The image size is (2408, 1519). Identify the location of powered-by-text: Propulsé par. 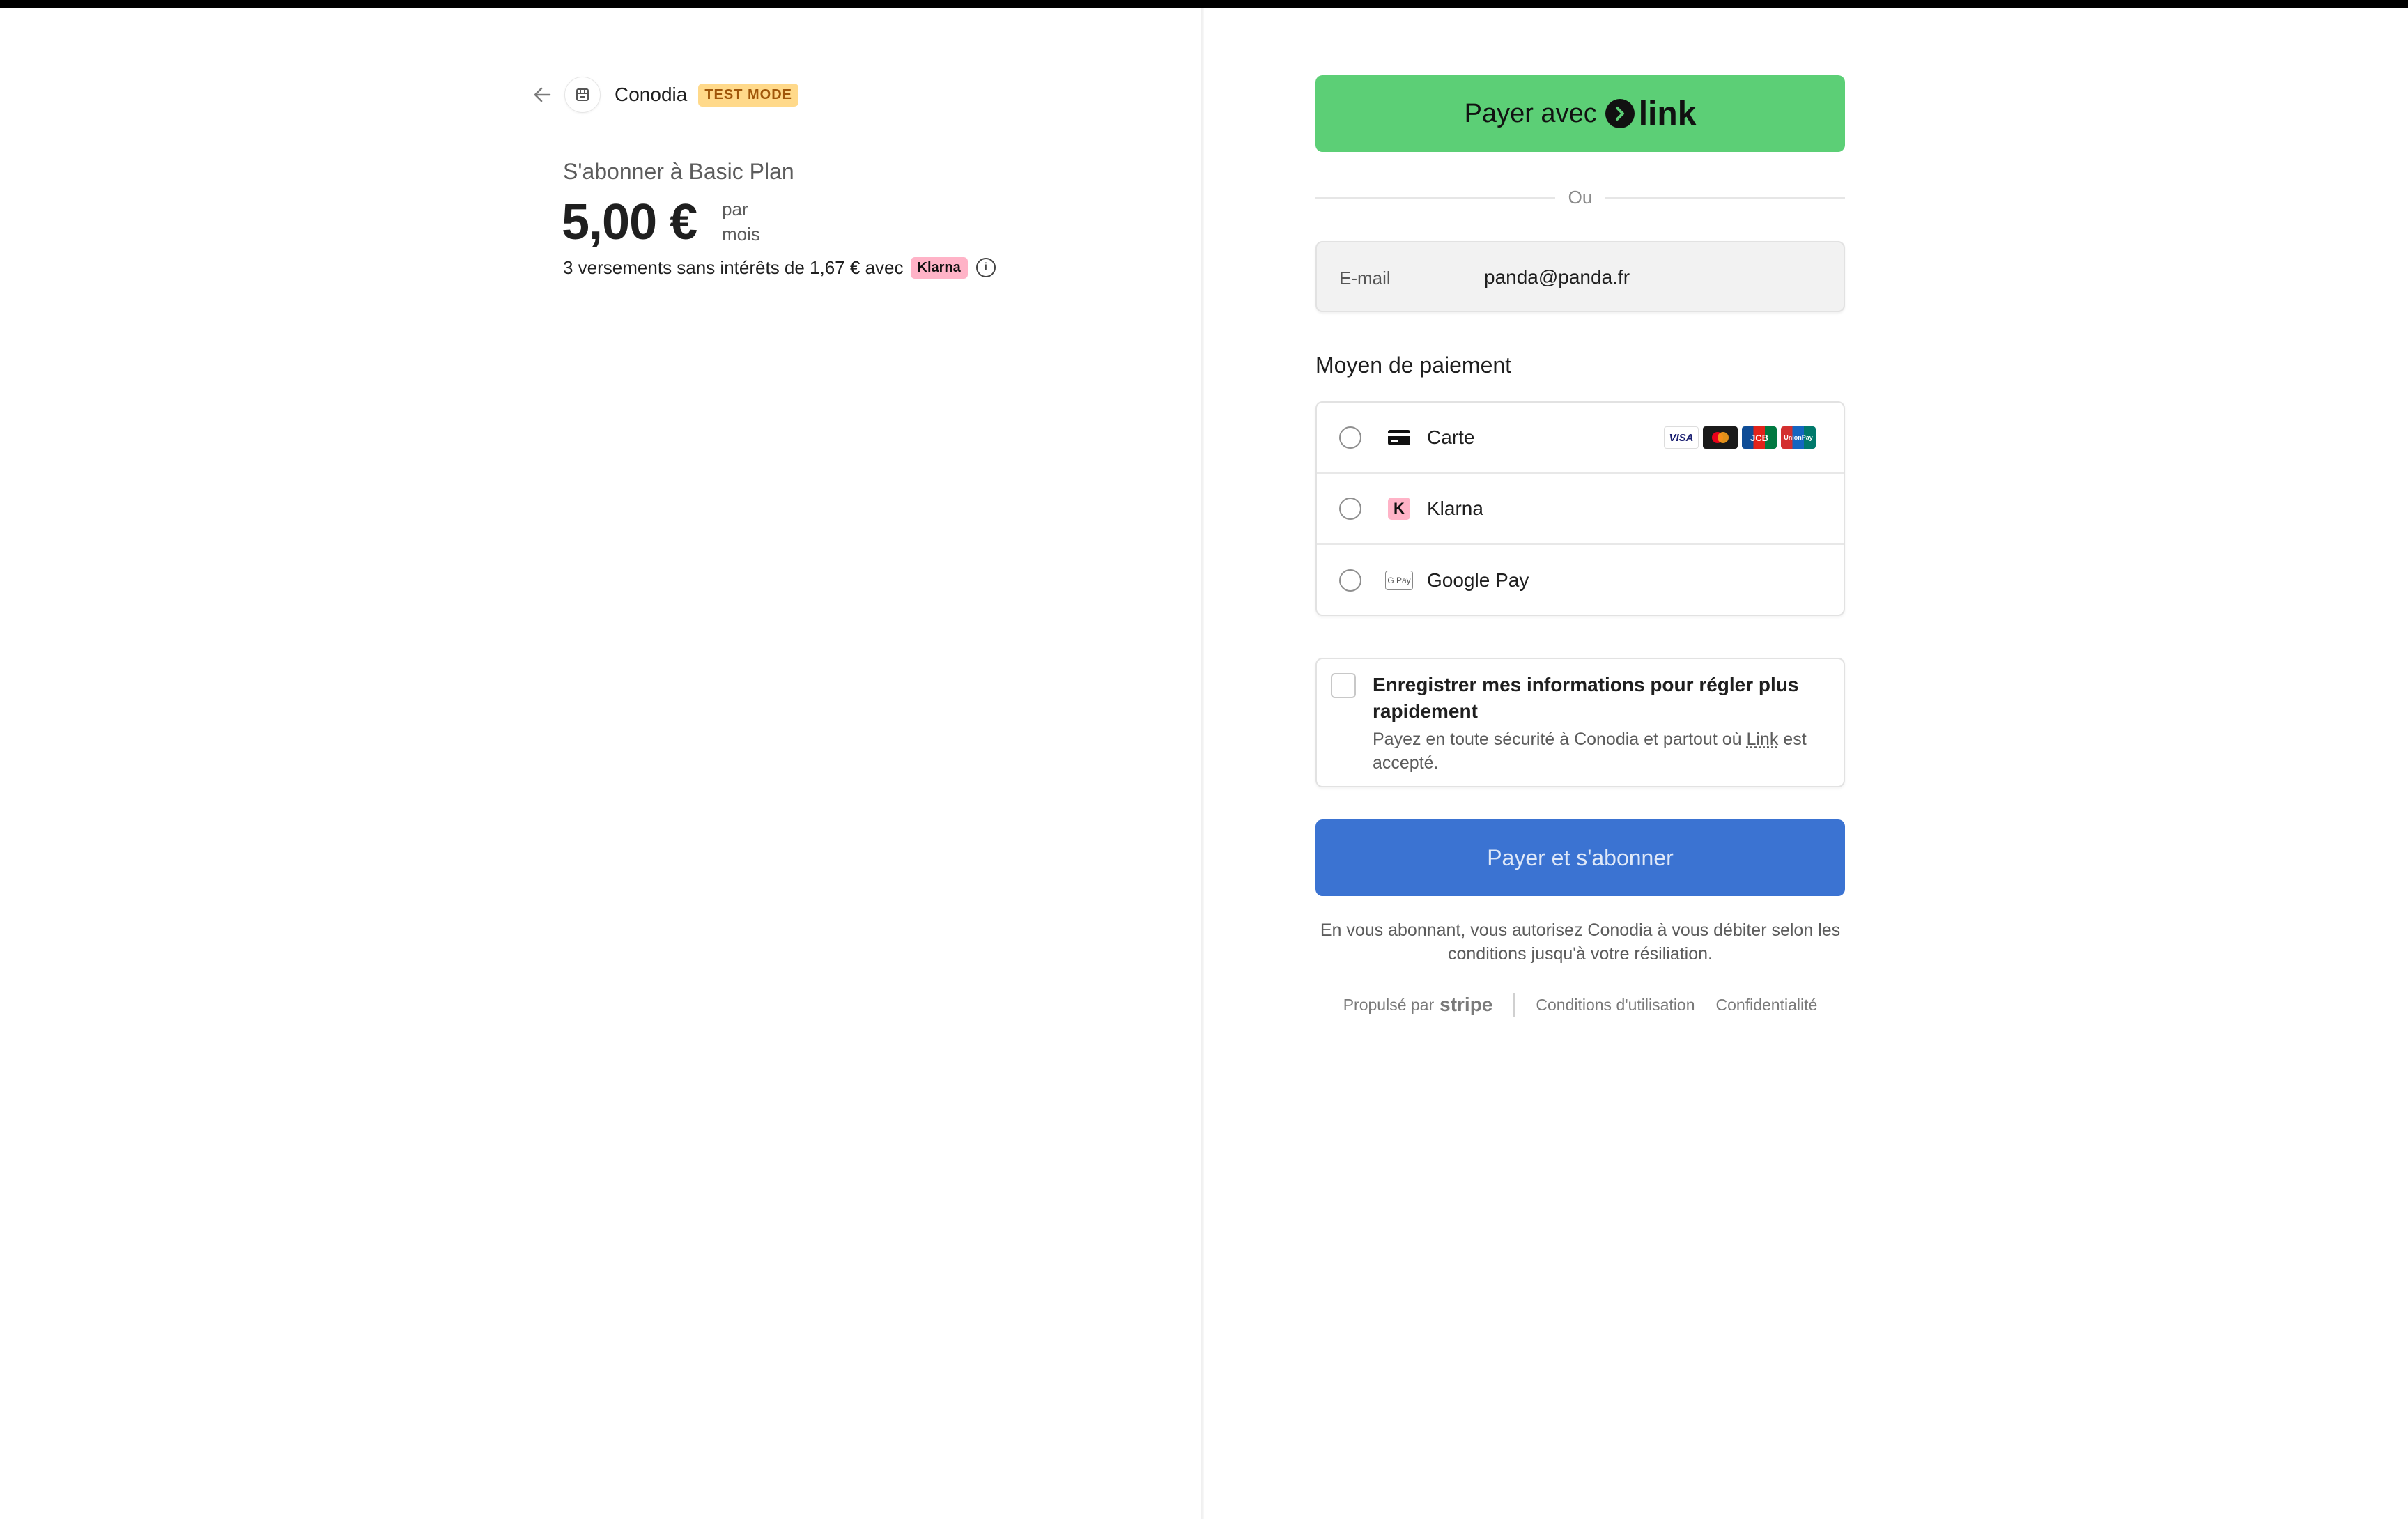
(1389, 1004).